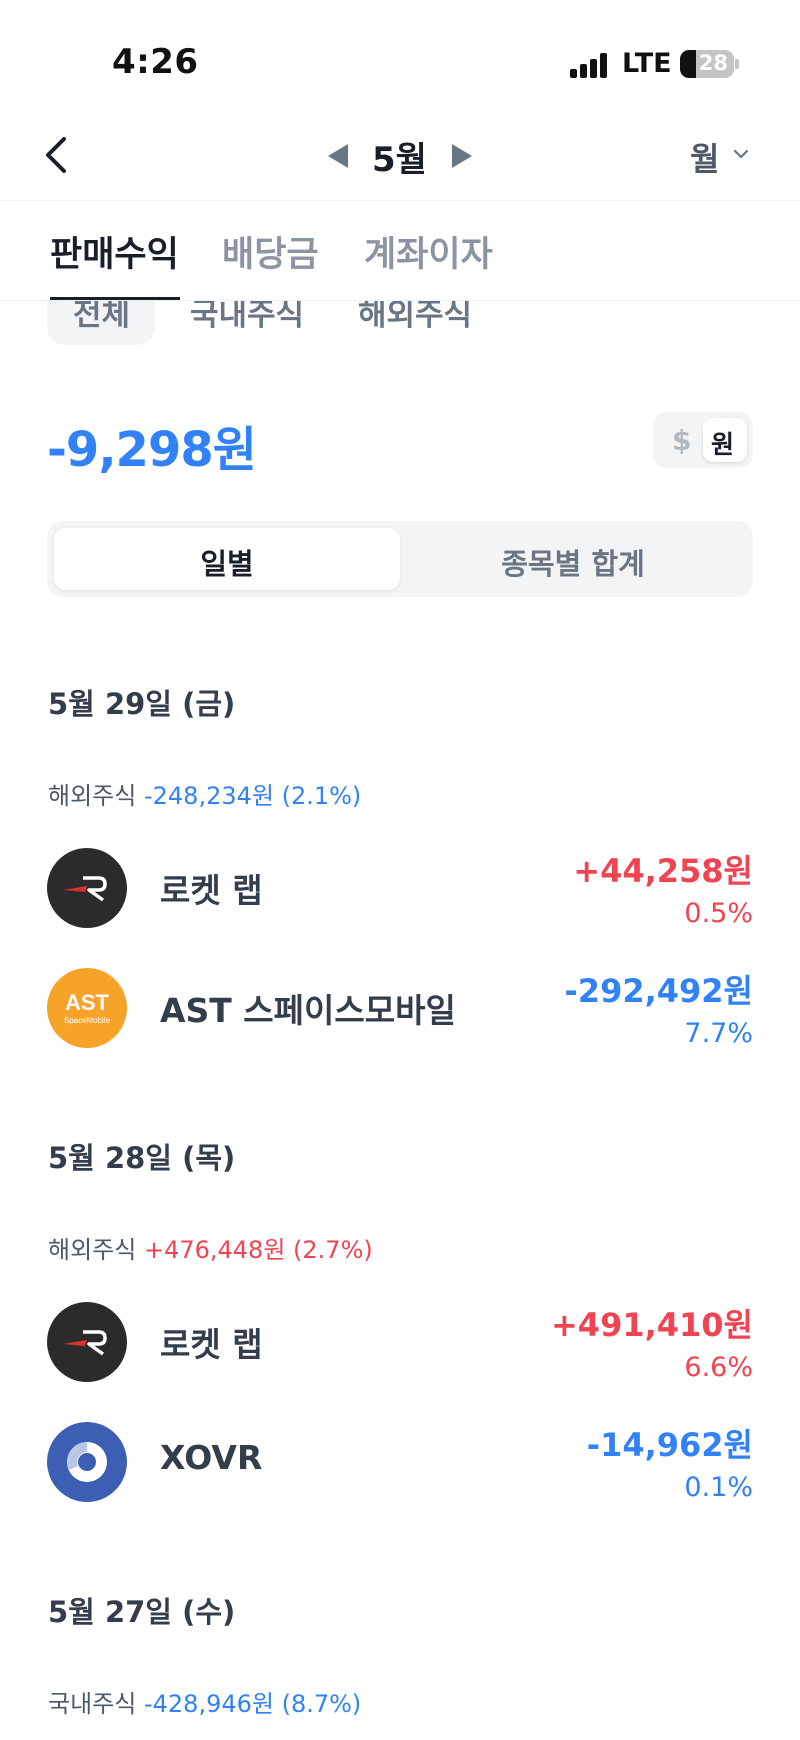 The image size is (800, 1740). I want to click on day-market-summary: 해외주식 -248,234원 (2.1%), so click(204, 793).